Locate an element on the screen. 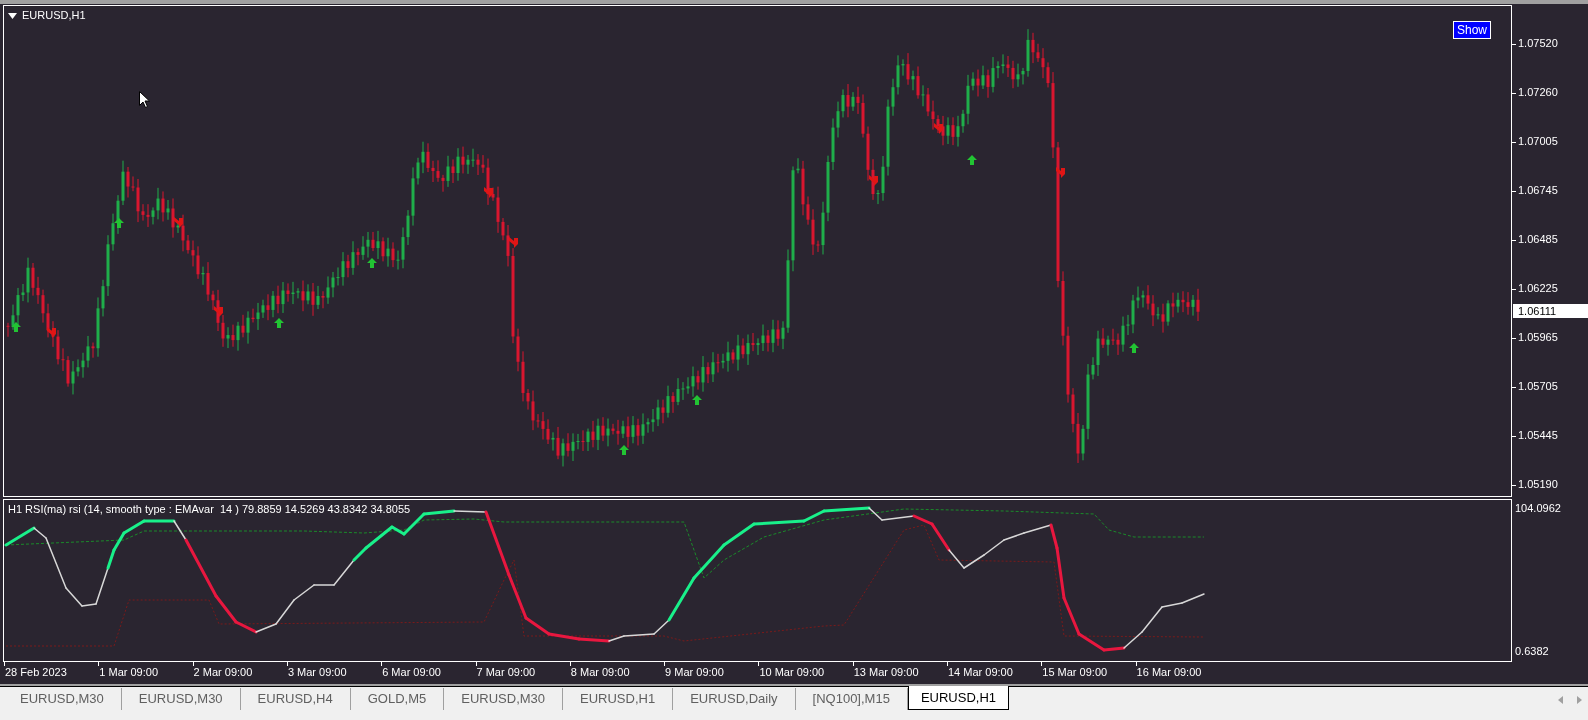  time-label: 3 Mar 09:00 is located at coordinates (317, 672).